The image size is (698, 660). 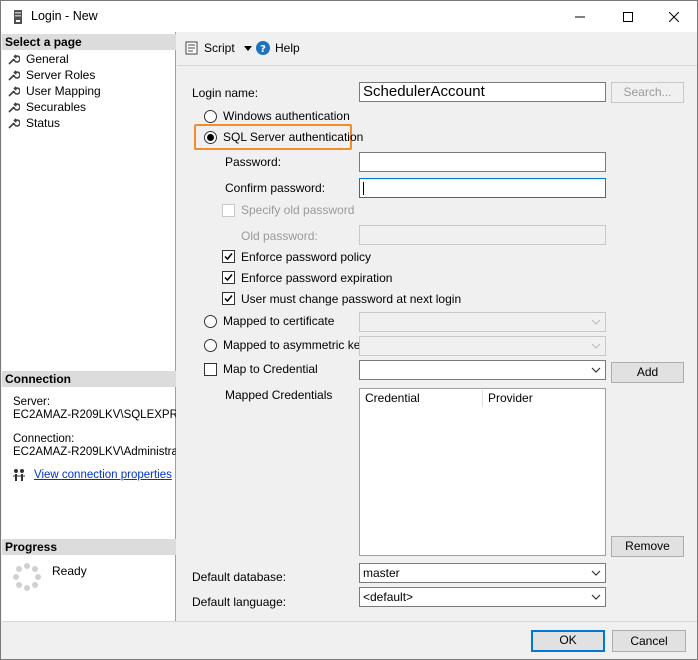 What do you see at coordinates (69, 571) in the screenshot?
I see `progress-status-text: Ready` at bounding box center [69, 571].